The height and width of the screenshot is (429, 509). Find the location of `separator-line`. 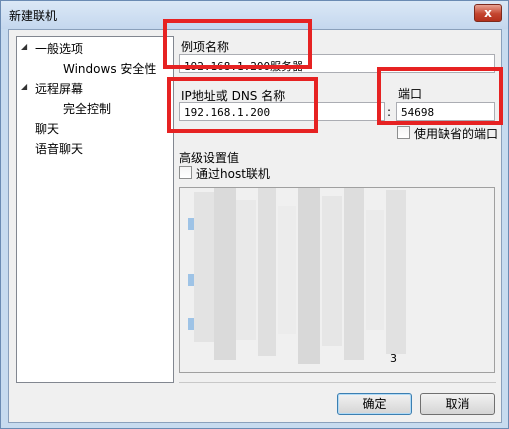

separator-line is located at coordinates (337, 382).